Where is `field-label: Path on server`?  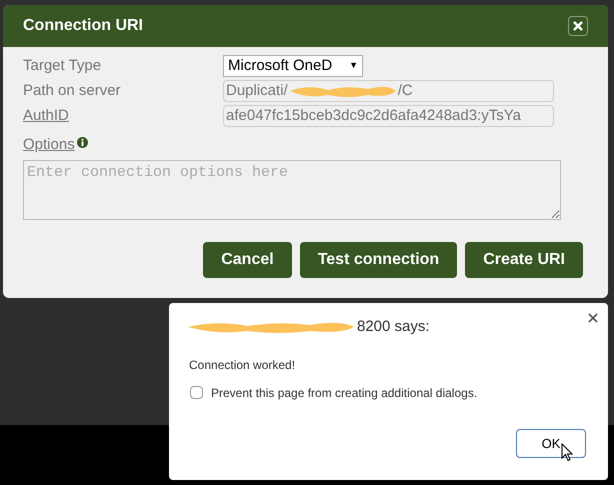
field-label: Path on server is located at coordinates (72, 90).